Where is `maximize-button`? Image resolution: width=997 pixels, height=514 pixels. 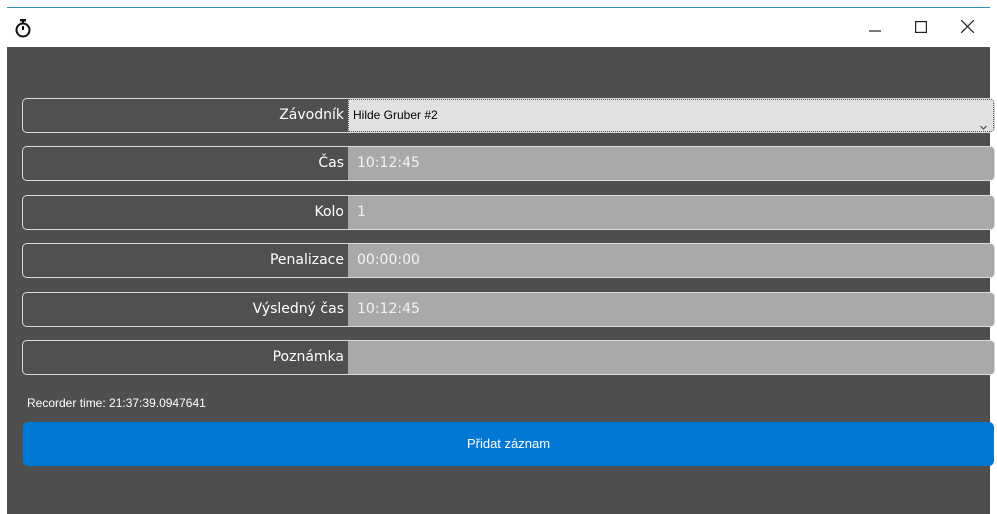 maximize-button is located at coordinates (921, 27).